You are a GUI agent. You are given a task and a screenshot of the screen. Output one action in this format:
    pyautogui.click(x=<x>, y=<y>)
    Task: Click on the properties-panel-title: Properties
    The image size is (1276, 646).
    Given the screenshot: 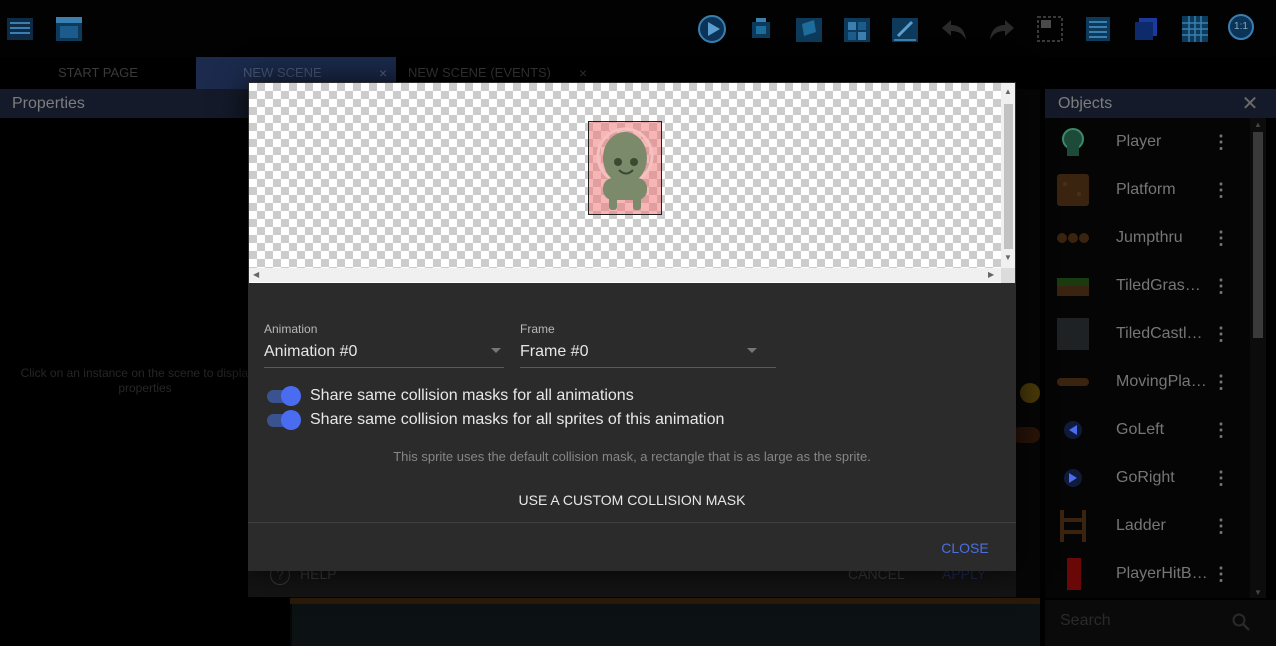 What is the action you would take?
    pyautogui.click(x=145, y=103)
    